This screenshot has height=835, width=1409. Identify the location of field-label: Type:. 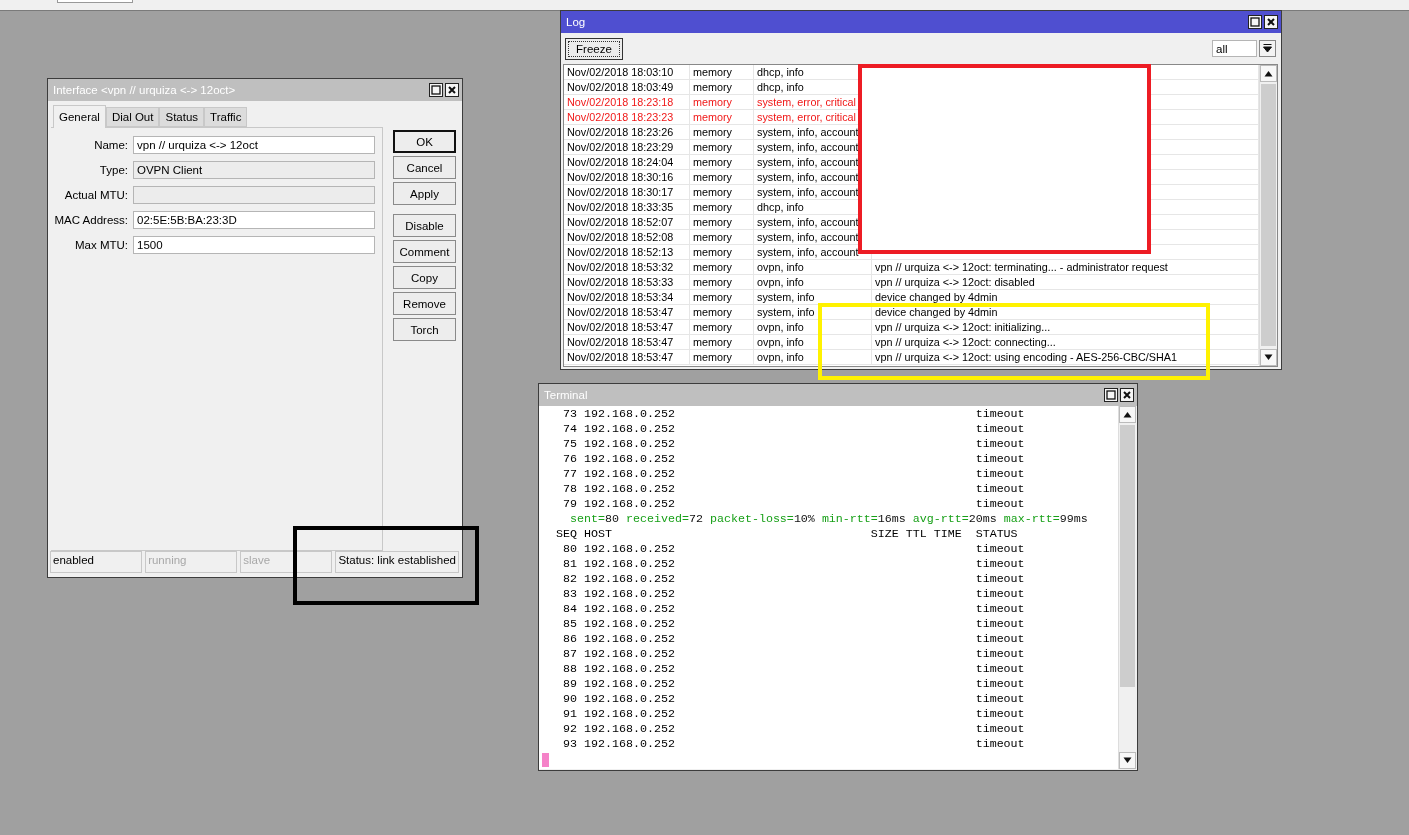
(113, 170).